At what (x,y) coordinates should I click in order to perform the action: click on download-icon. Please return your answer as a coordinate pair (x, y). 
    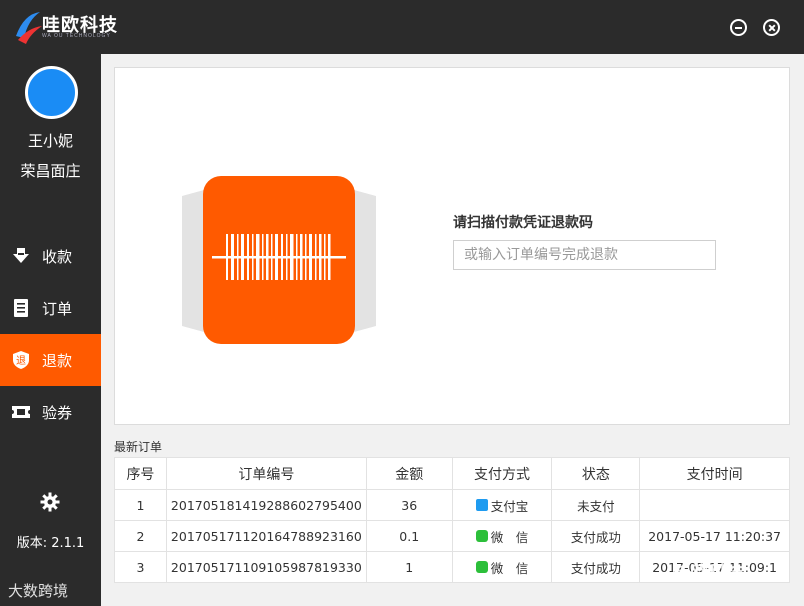
    Looking at the image, I should click on (21, 256).